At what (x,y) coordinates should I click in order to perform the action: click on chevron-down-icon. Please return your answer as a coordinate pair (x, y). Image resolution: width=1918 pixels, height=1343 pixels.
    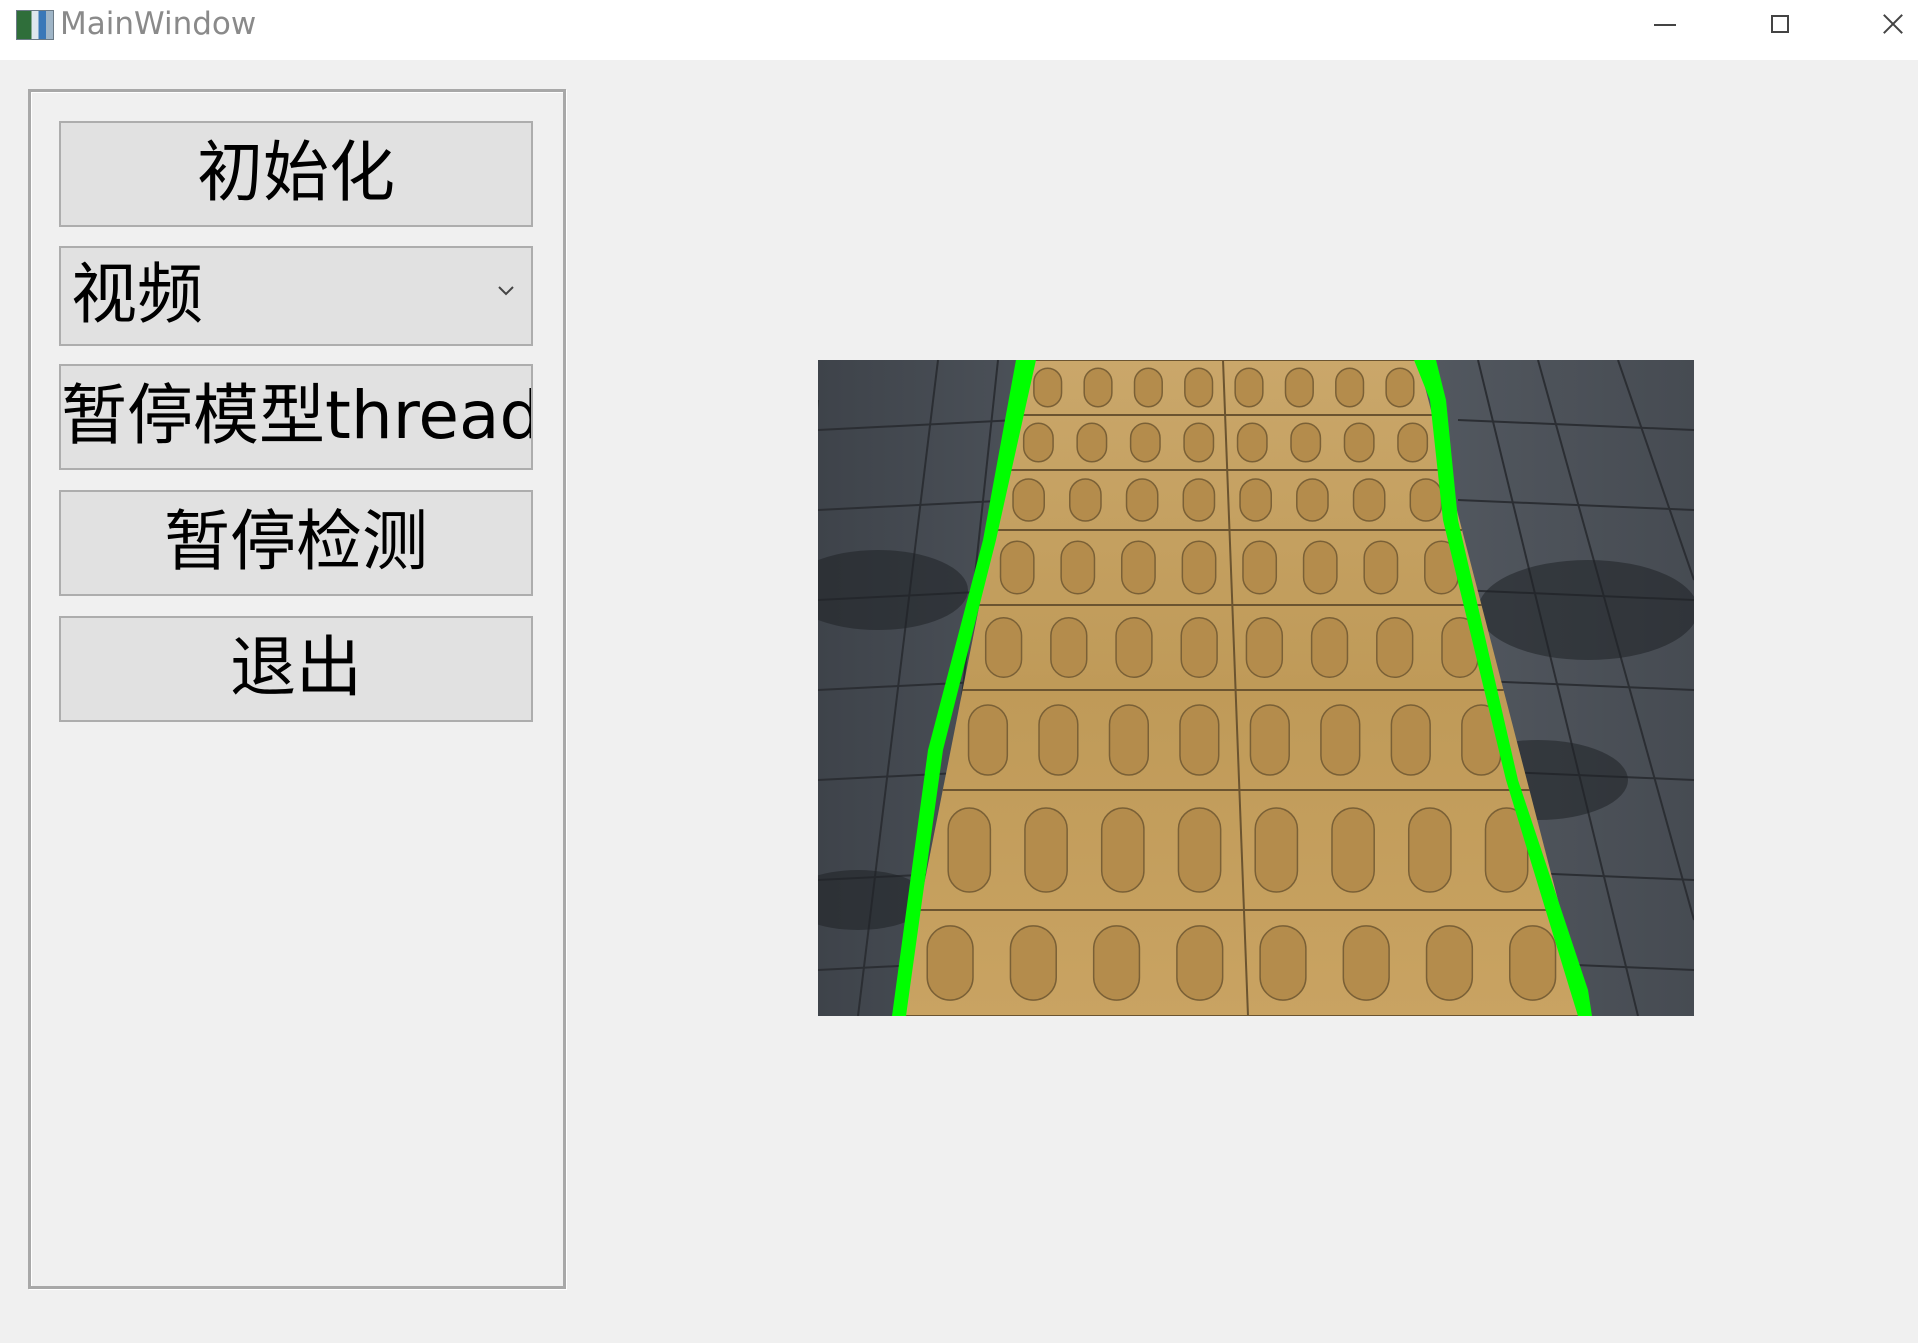
    Looking at the image, I should click on (506, 291).